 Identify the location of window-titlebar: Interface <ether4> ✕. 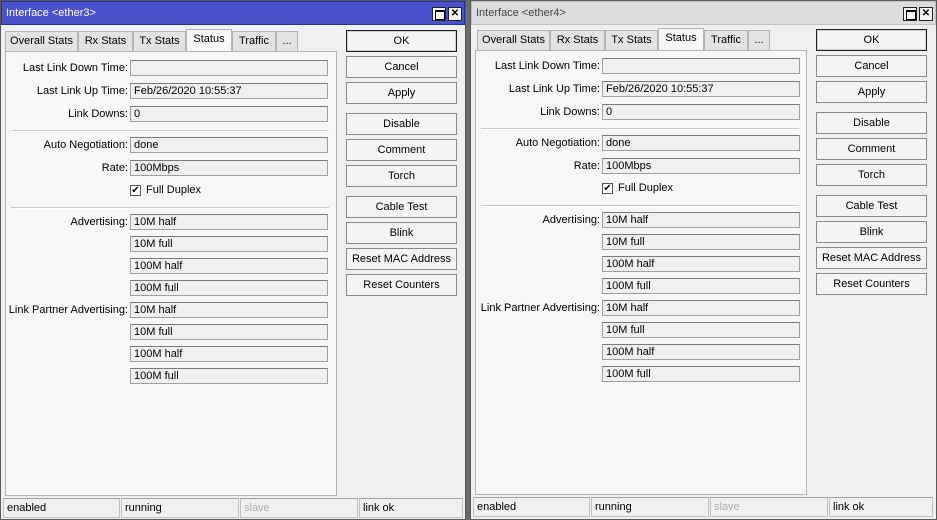
(703, 13).